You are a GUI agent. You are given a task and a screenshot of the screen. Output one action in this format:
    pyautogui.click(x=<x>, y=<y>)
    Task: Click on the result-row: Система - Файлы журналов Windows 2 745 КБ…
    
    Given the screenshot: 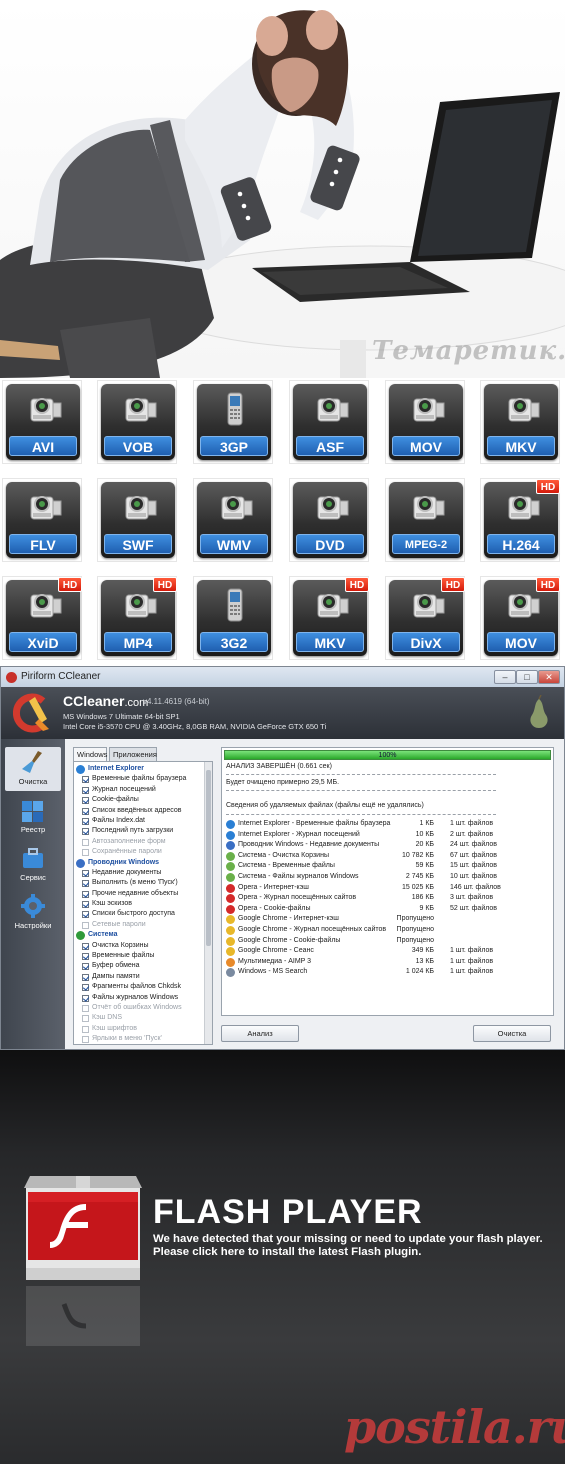 What is the action you would take?
    pyautogui.click(x=388, y=877)
    